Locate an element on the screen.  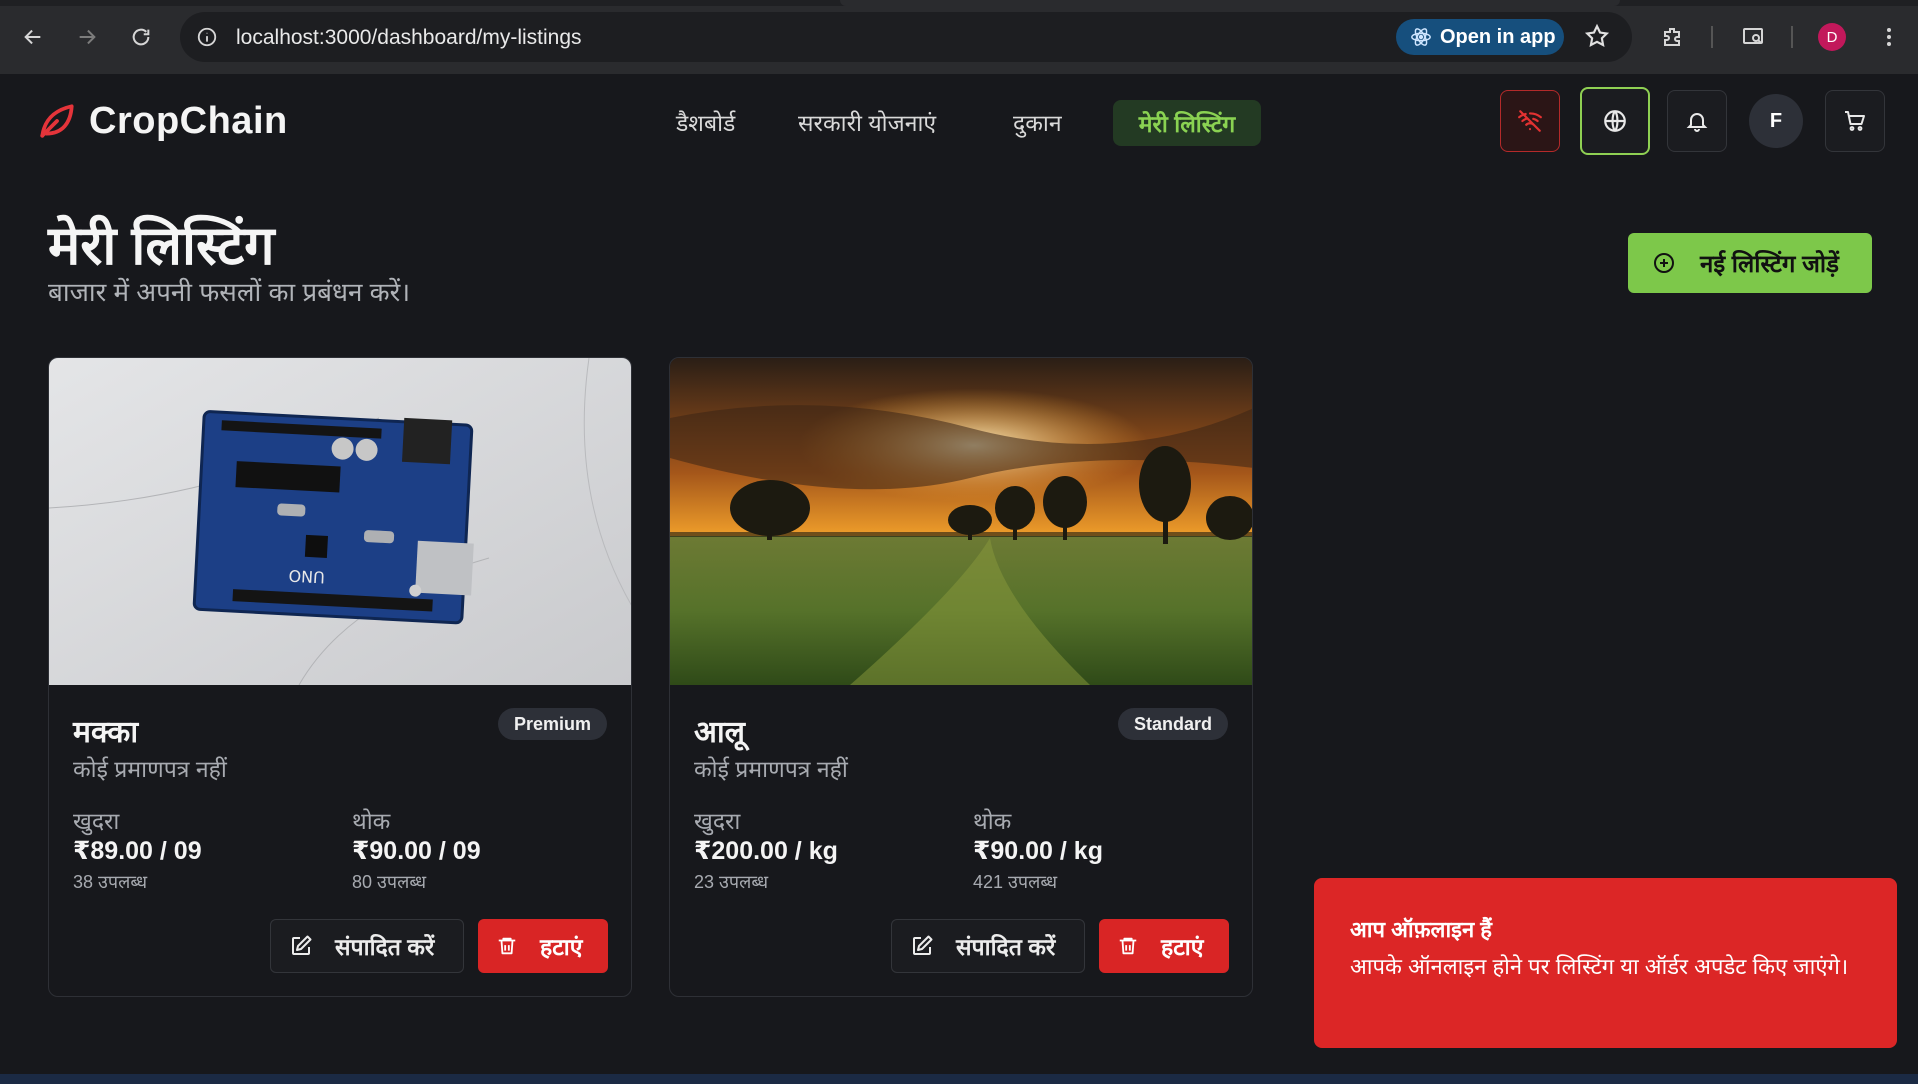
open-in-app-button: Open in app is located at coordinates (1480, 37).